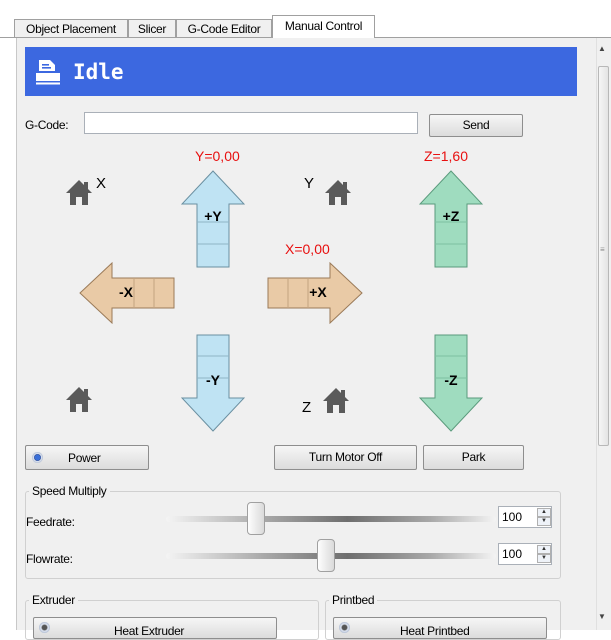 Image resolution: width=611 pixels, height=640 pixels. What do you see at coordinates (256, 518) in the screenshot?
I see `feedrate-slider-thumb` at bounding box center [256, 518].